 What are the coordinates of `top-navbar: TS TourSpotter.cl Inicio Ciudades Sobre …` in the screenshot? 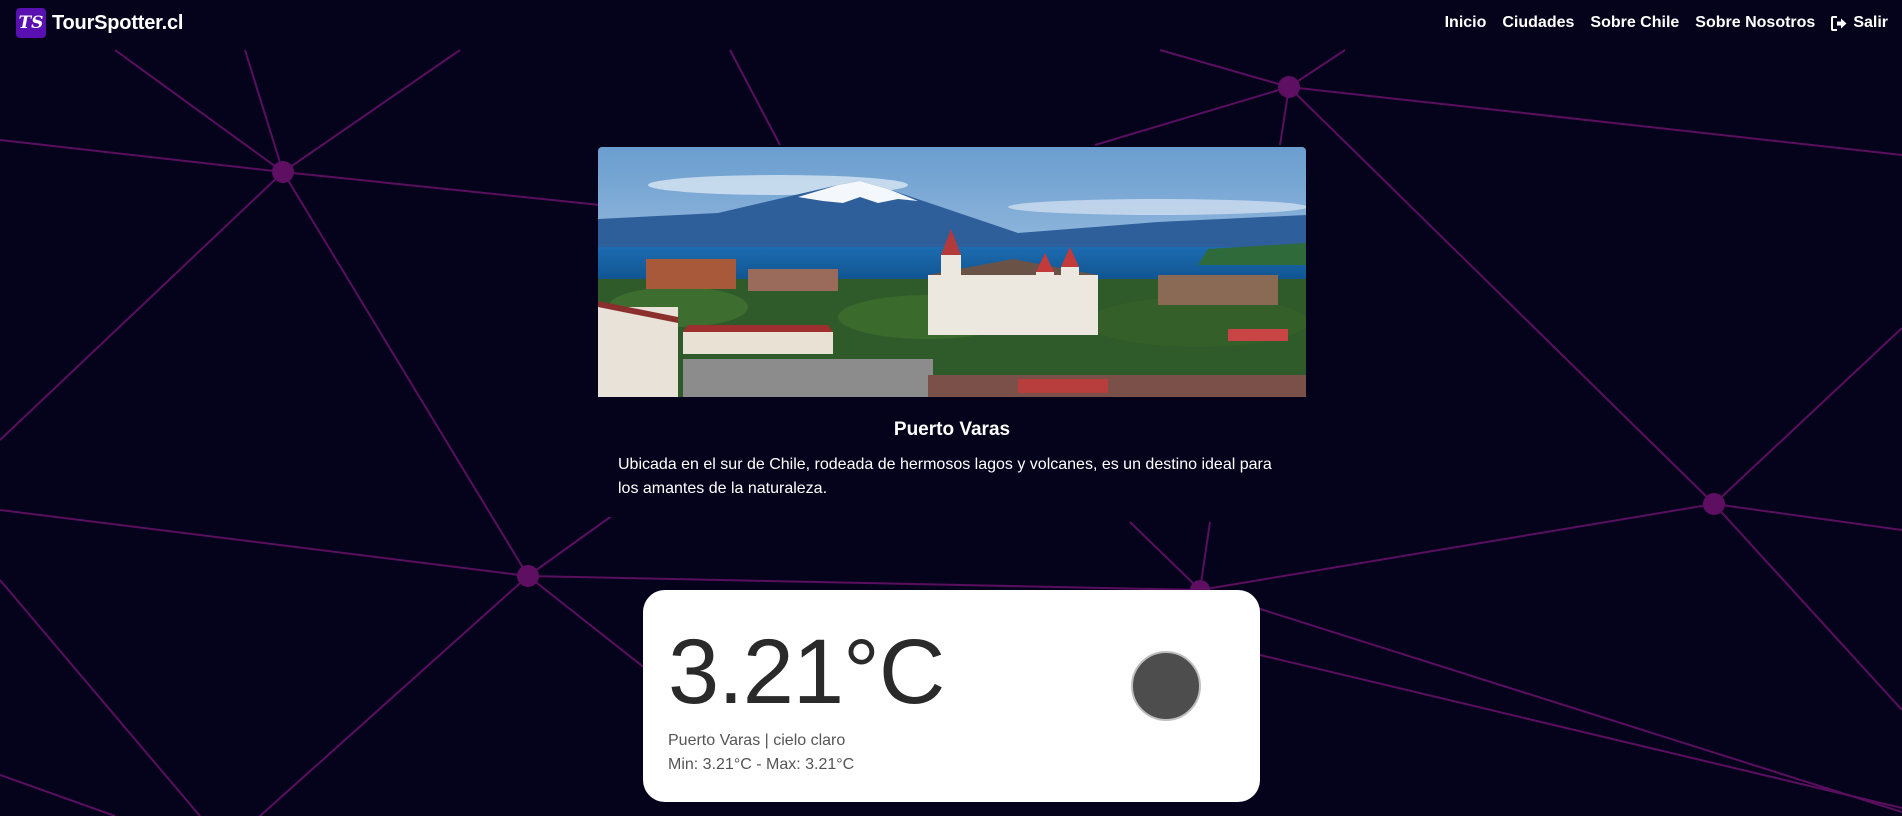 It's located at (951, 23).